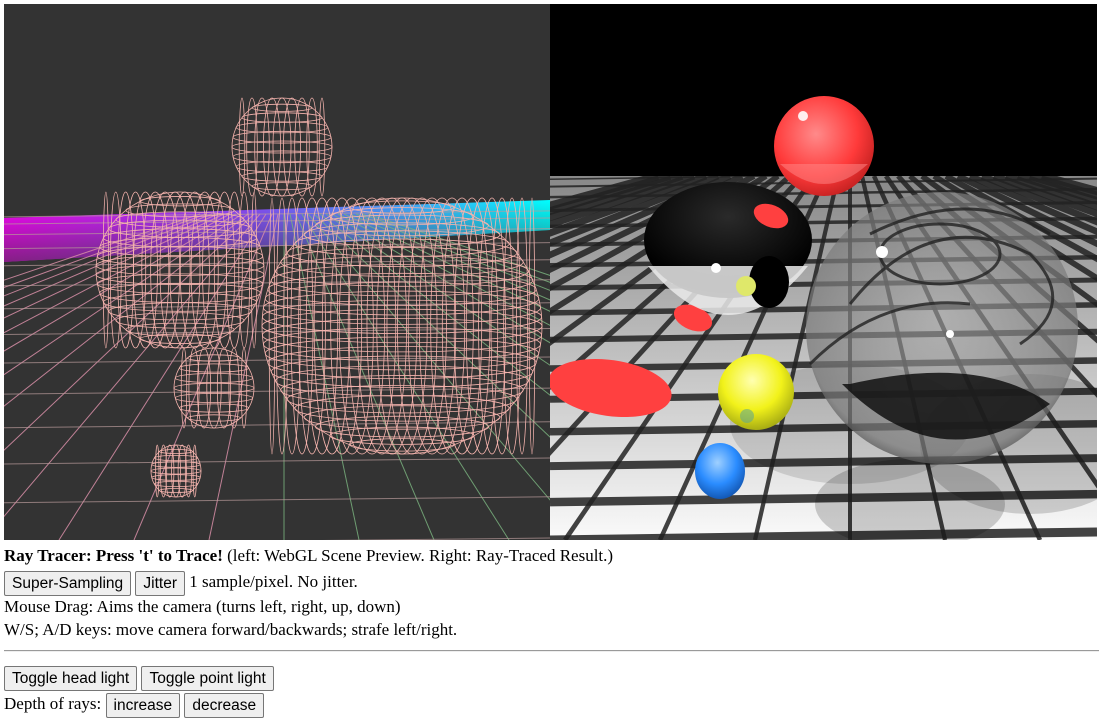 This screenshot has height=725, width=1103. Describe the element at coordinates (551, 651) in the screenshot. I see `divider` at that location.